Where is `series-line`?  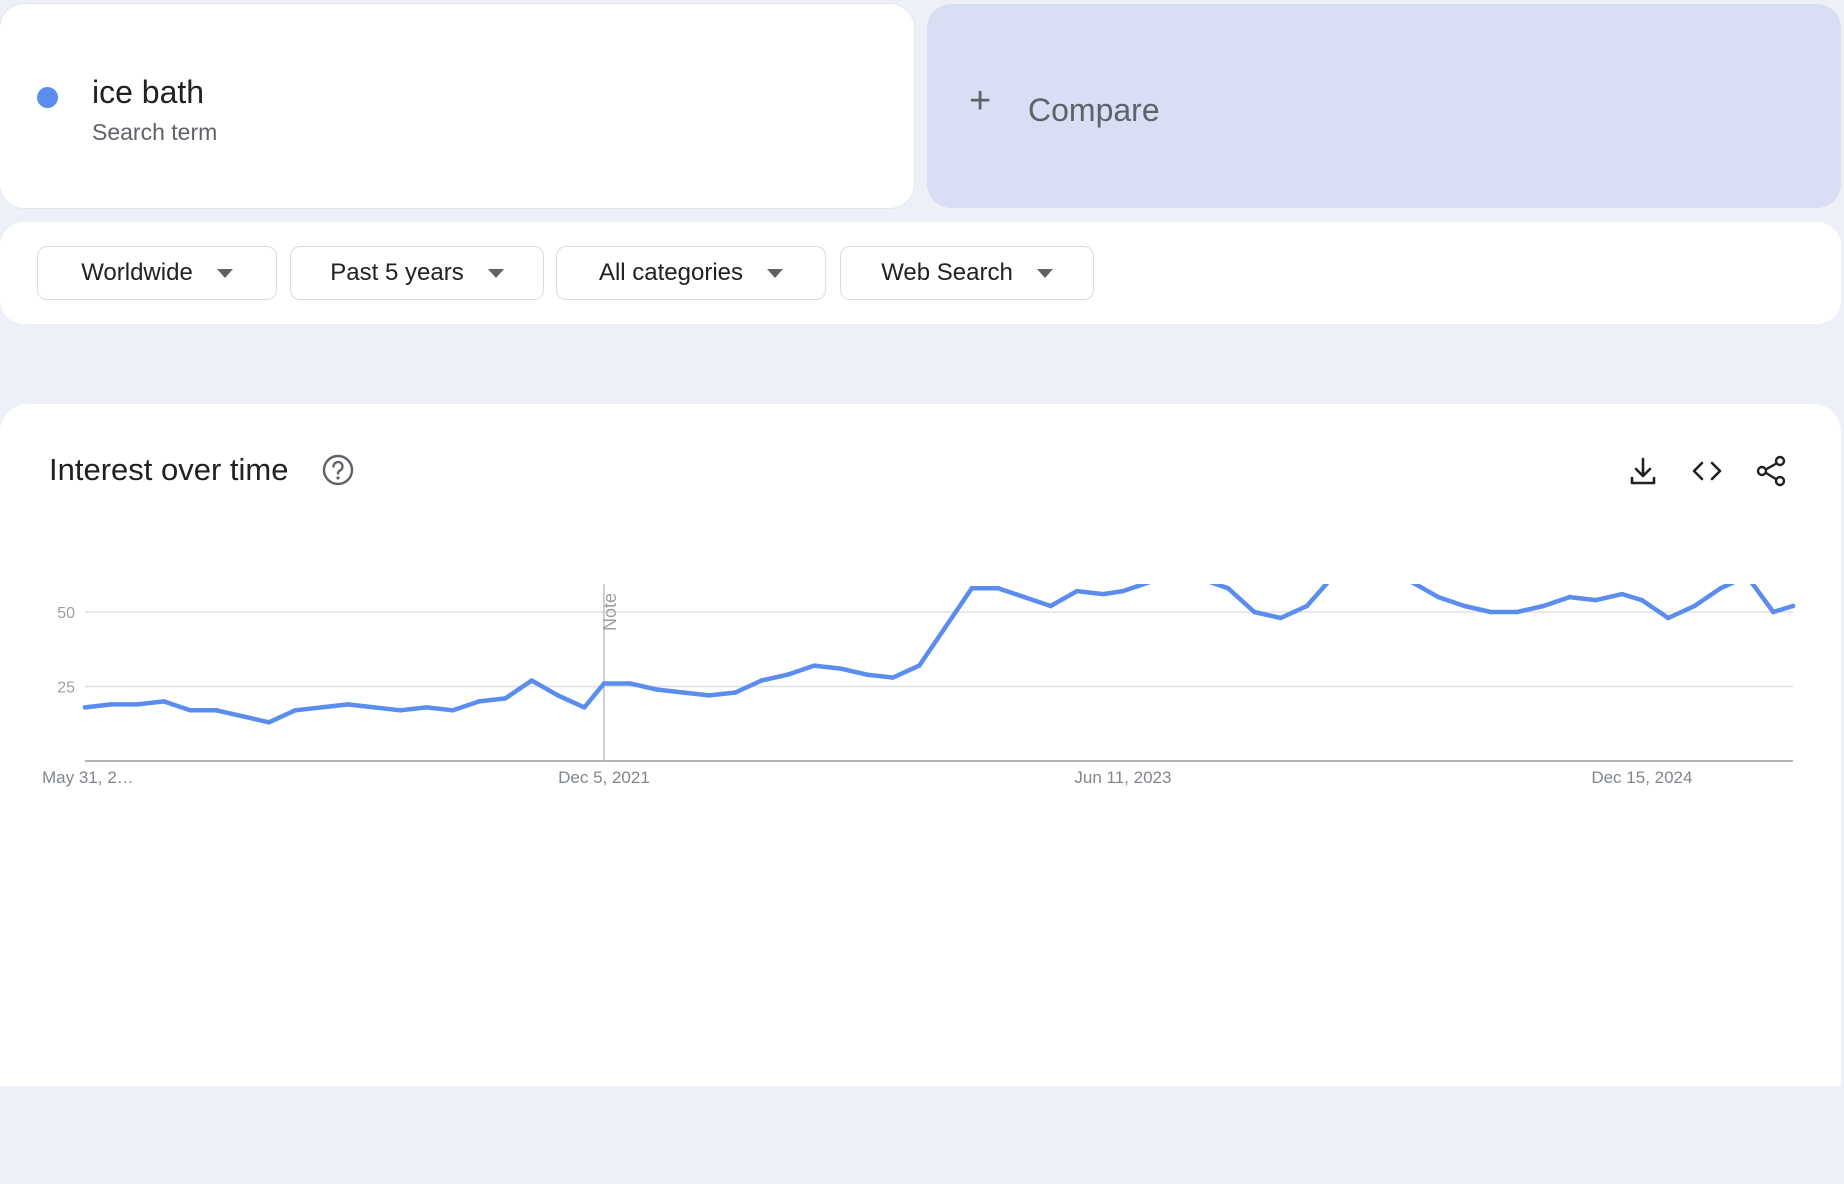 series-line is located at coordinates (939, 654).